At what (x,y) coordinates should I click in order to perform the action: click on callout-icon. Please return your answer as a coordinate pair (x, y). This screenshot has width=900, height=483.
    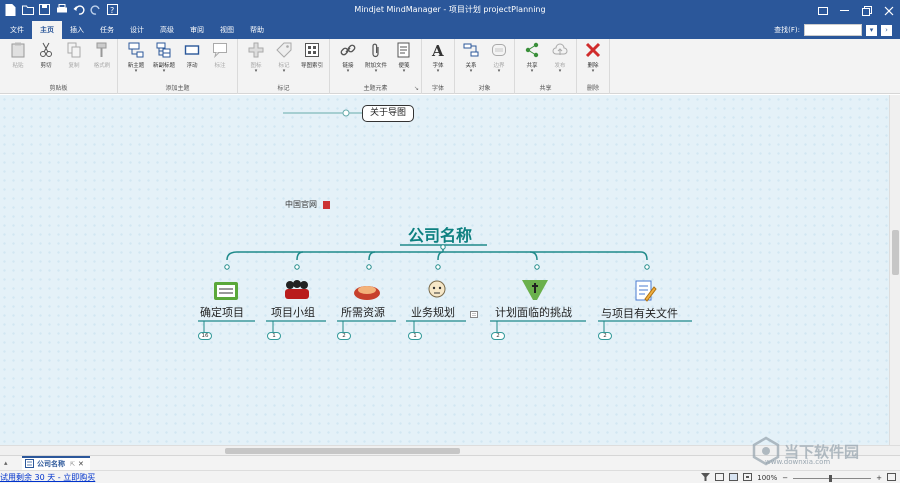
    Looking at the image, I should click on (220, 50).